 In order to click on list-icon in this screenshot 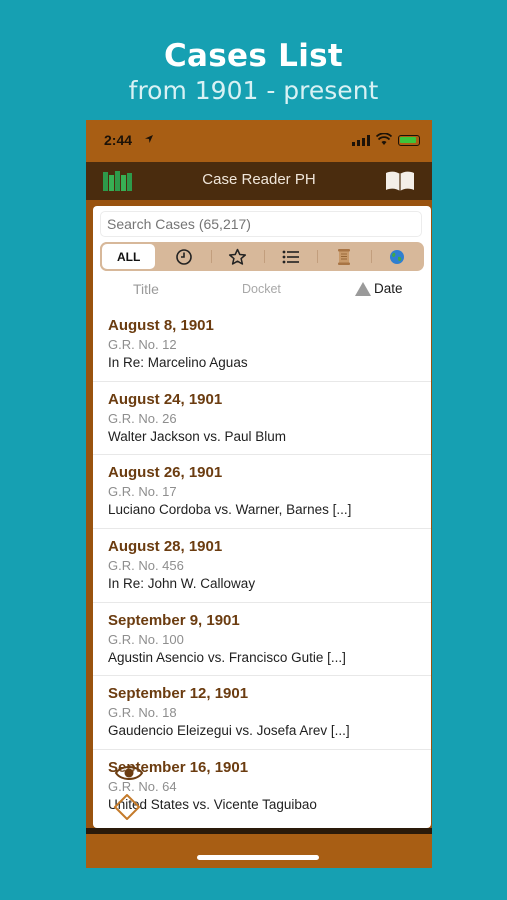, I will do `click(290, 256)`.